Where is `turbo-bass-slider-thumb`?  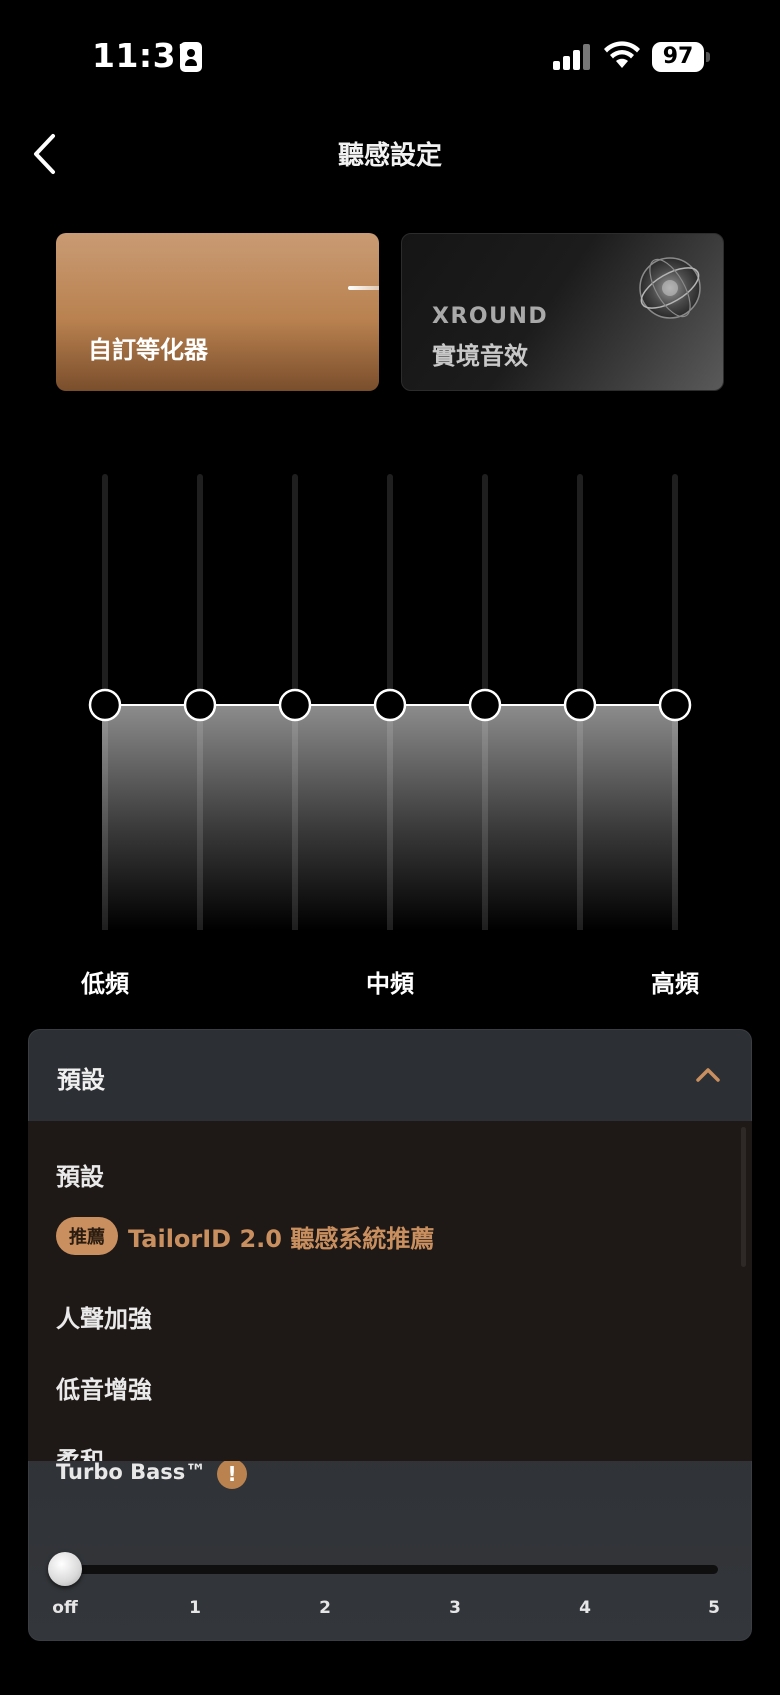 turbo-bass-slider-thumb is located at coordinates (65, 1569).